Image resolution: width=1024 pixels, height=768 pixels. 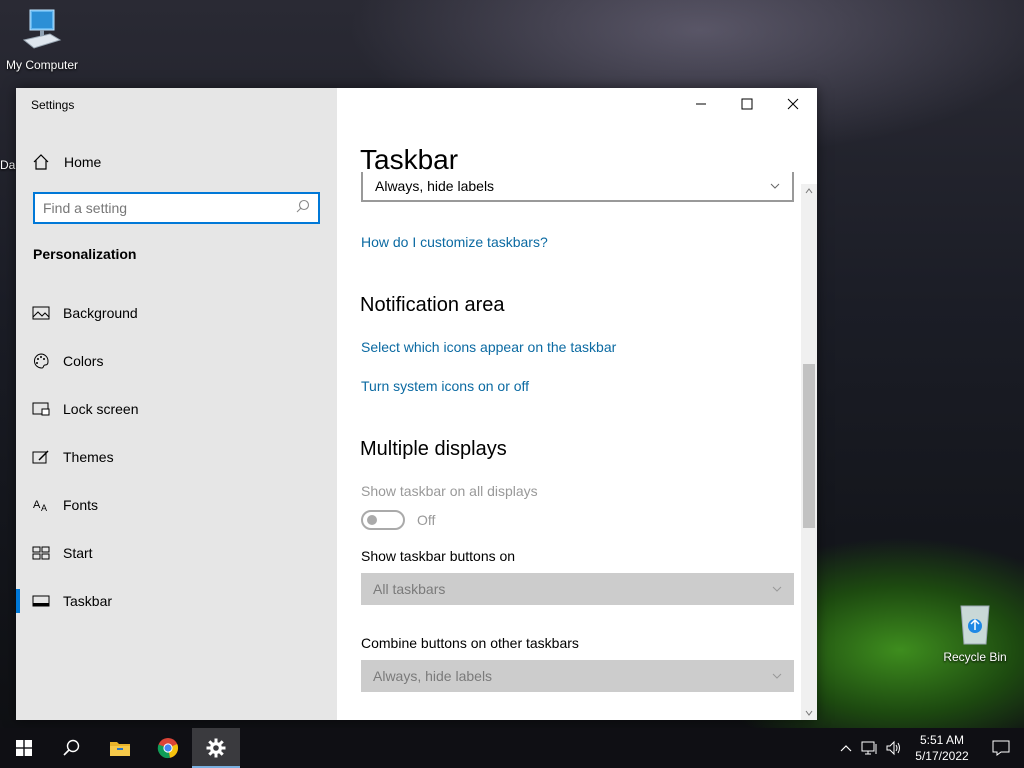 I want to click on home-label: Home, so click(x=83, y=162).